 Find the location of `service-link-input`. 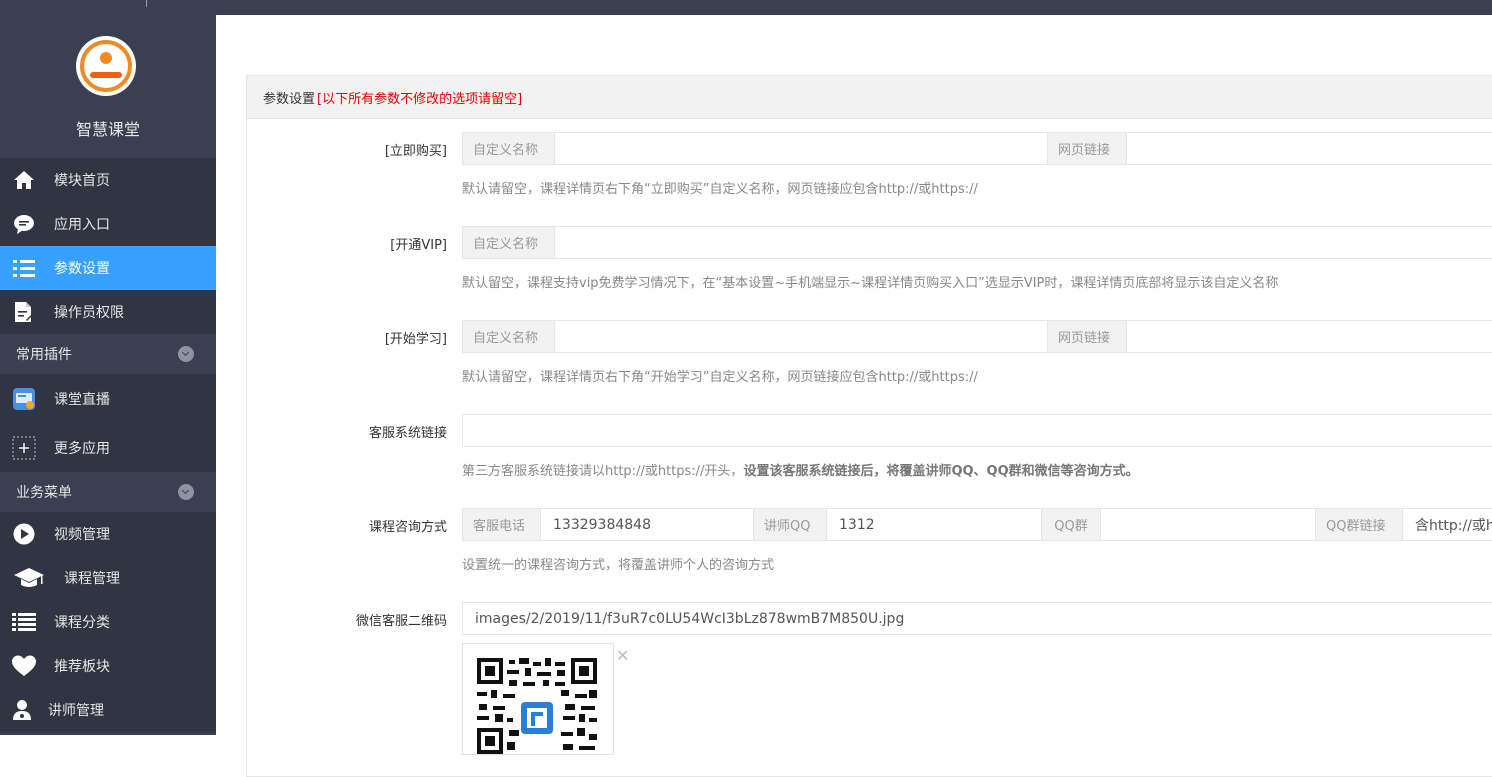

service-link-input is located at coordinates (977, 430).